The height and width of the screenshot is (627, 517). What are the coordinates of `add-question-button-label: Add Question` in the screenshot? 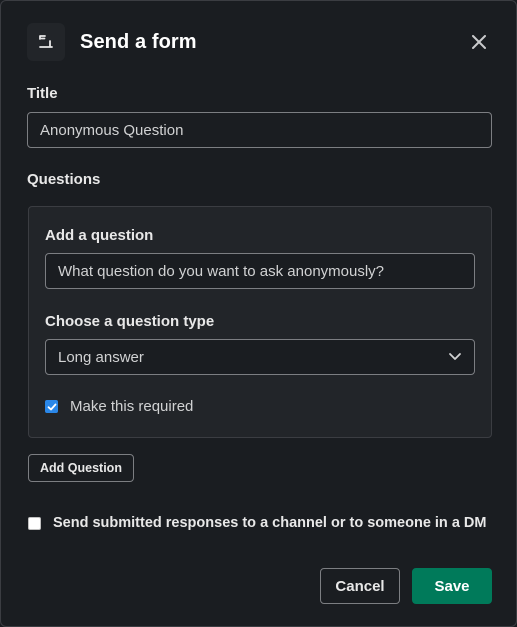 It's located at (81, 468).